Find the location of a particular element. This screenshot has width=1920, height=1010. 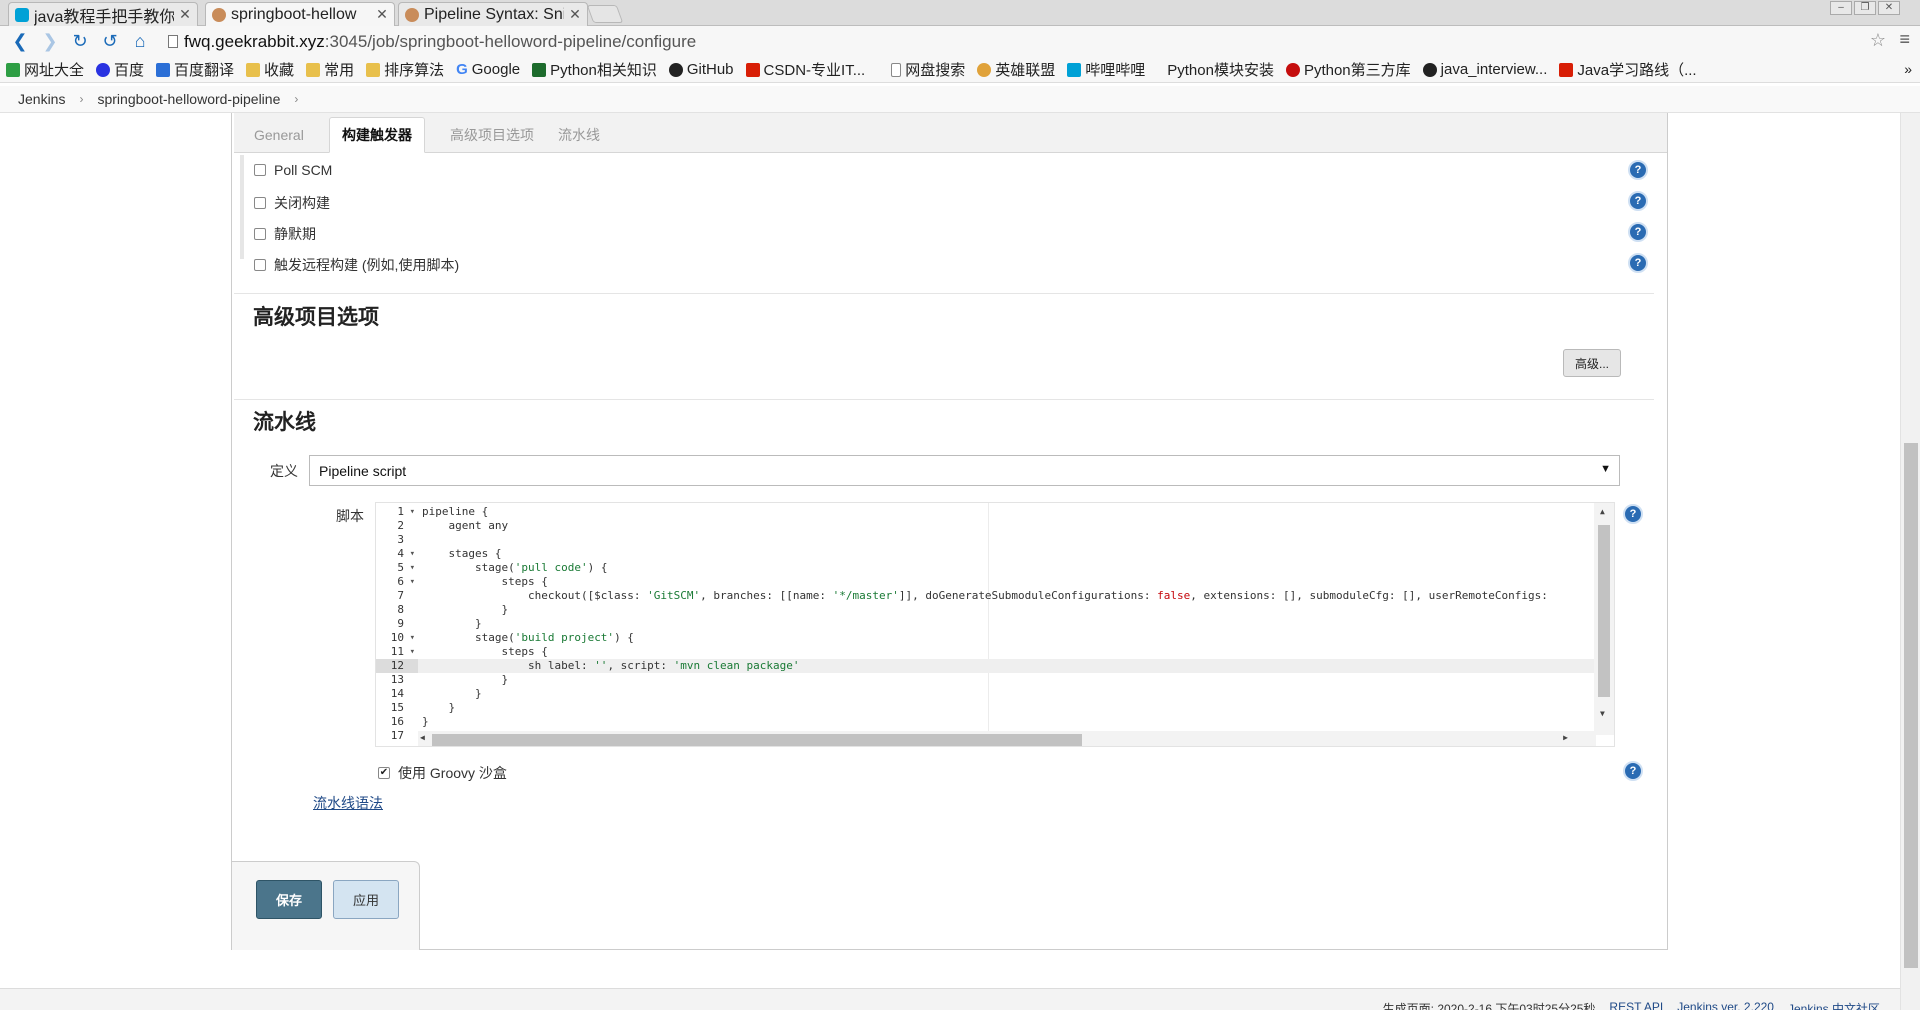

scroll-right-arrow-icon: ▶ is located at coordinates (1565, 737).